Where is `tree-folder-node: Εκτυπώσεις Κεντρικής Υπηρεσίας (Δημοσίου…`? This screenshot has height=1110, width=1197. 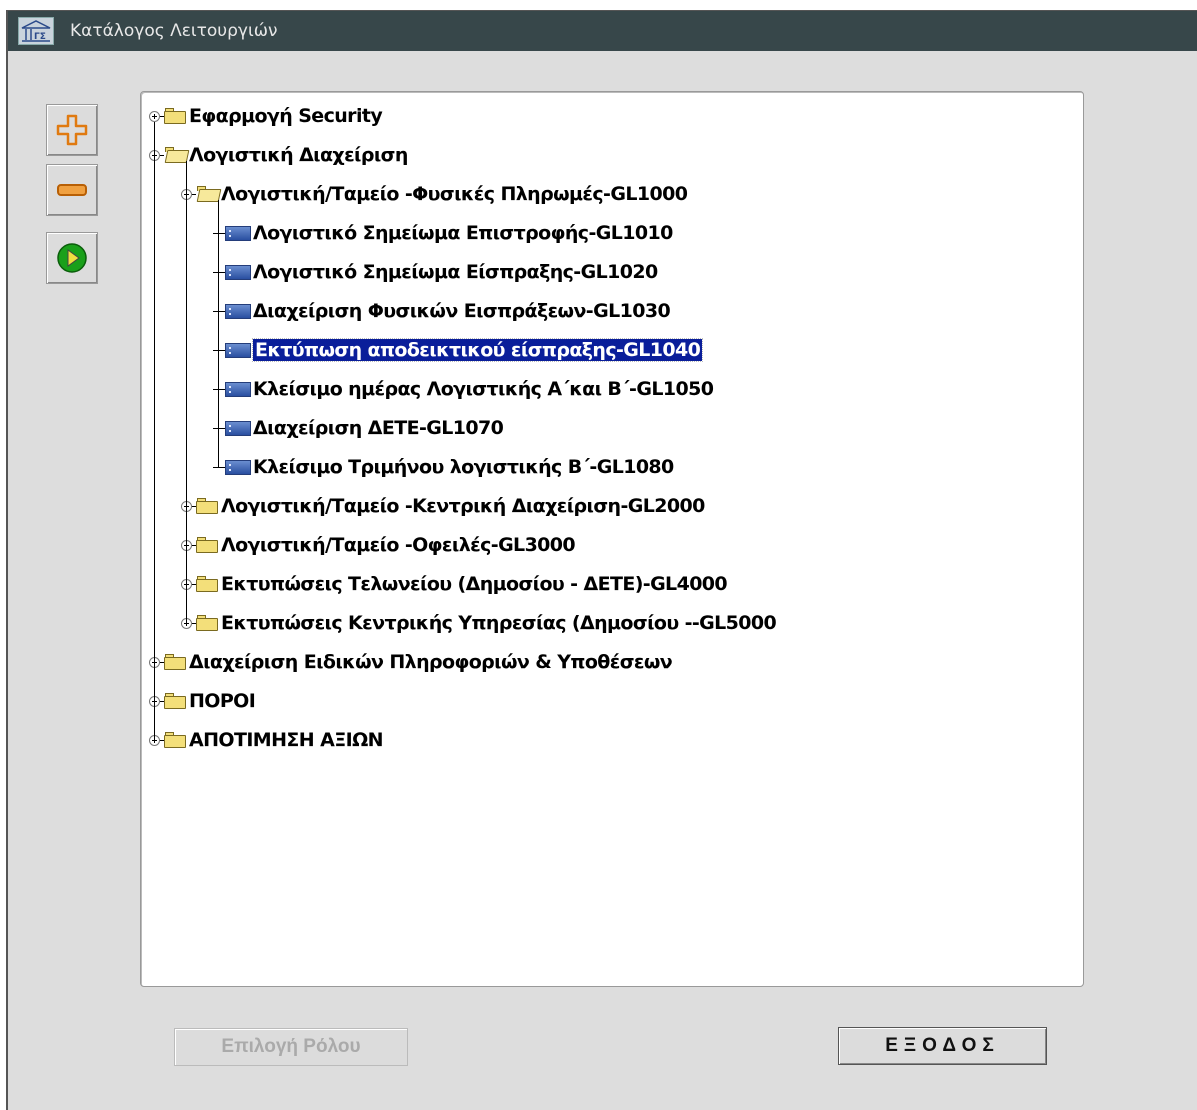 tree-folder-node: Εκτυπώσεις Κεντρικής Υπηρεσίας (Δημοσίου… is located at coordinates (479, 623).